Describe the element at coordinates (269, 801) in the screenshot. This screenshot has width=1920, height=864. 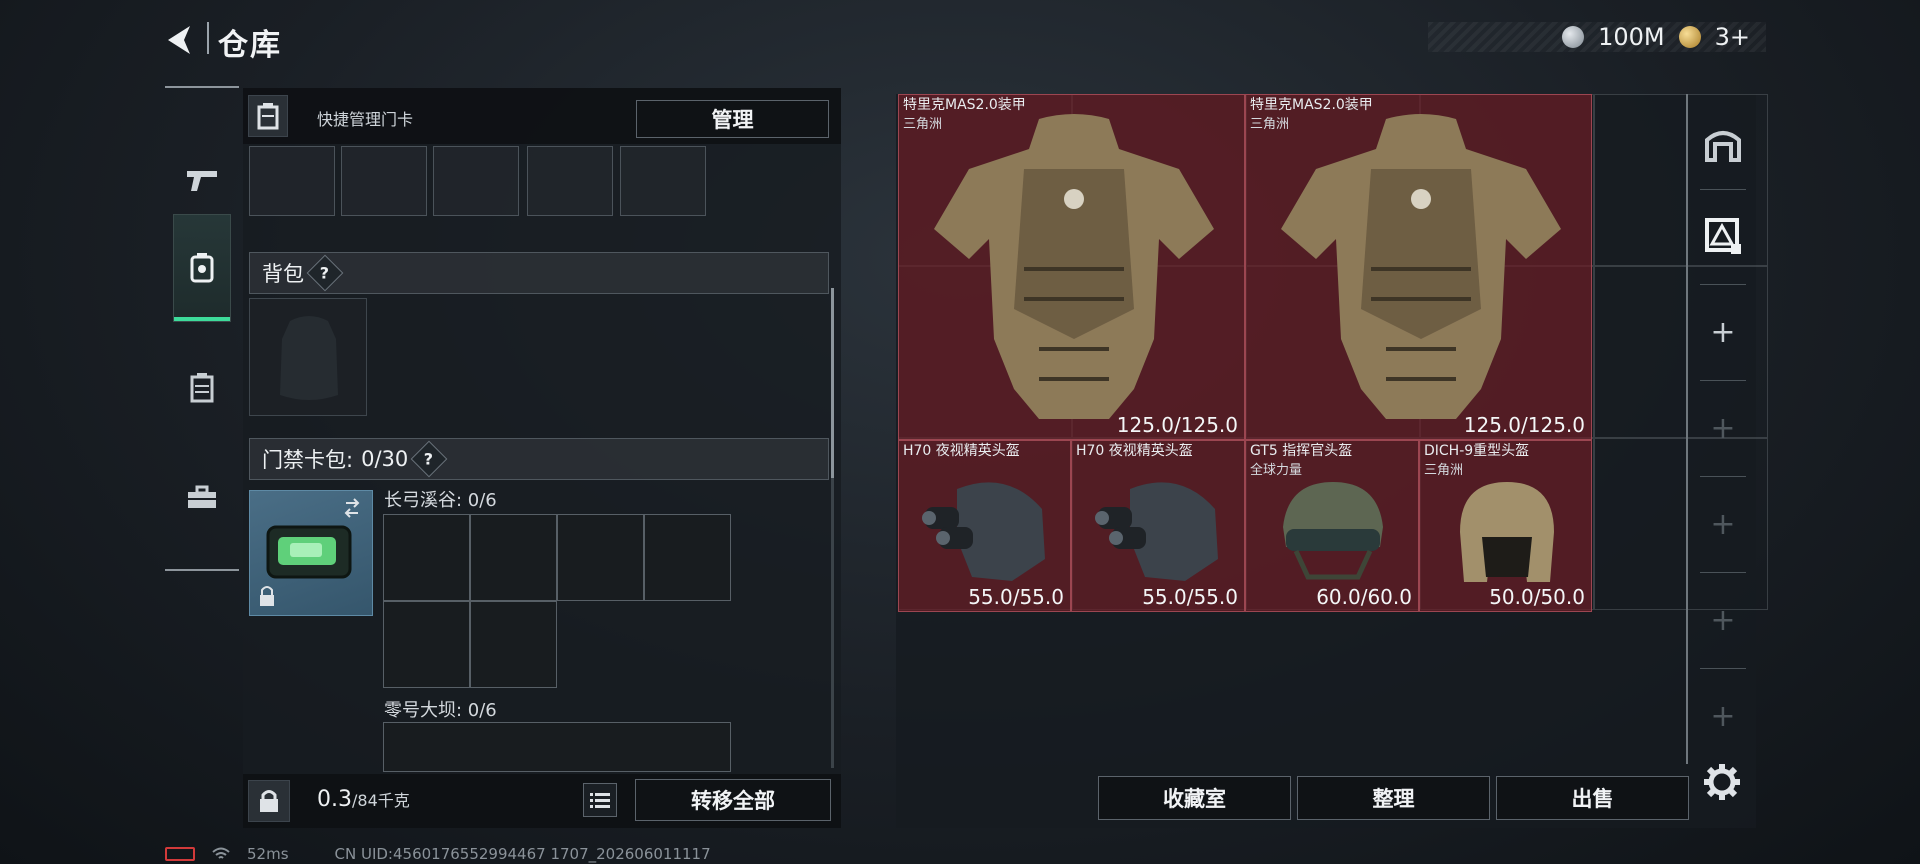
I see `lock-icon` at that location.